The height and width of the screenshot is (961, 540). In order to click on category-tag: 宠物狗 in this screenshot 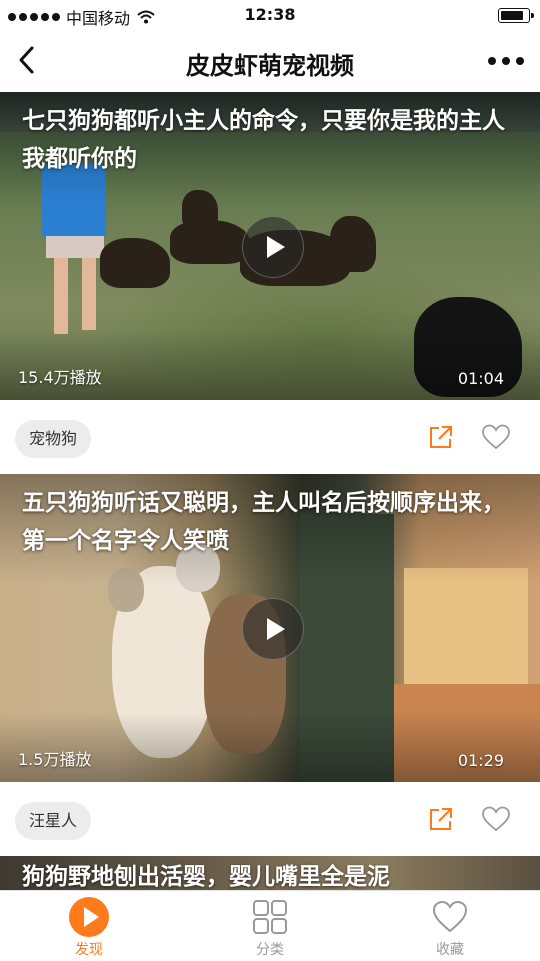, I will do `click(53, 439)`.